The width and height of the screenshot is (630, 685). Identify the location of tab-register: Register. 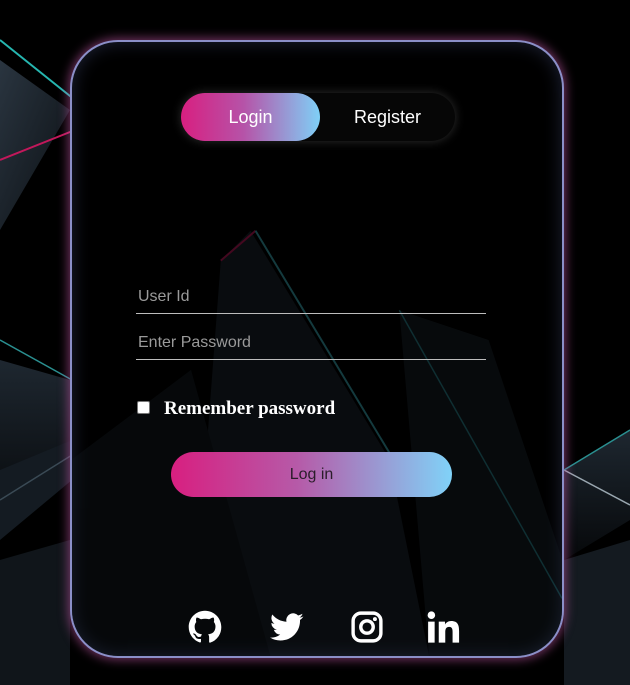
(387, 117).